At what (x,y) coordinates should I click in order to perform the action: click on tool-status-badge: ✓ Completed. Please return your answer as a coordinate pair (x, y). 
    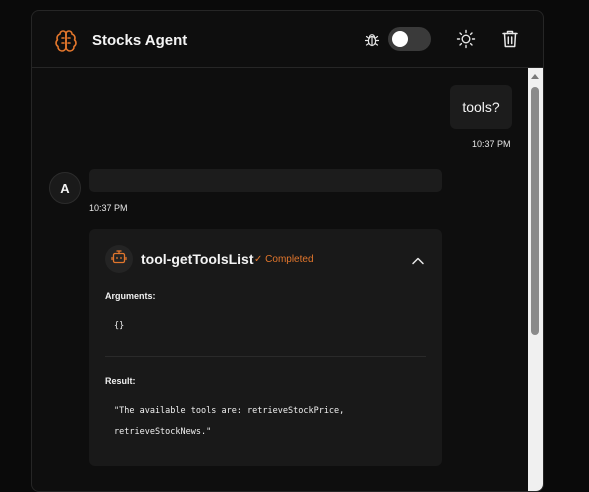
    Looking at the image, I should click on (284, 259).